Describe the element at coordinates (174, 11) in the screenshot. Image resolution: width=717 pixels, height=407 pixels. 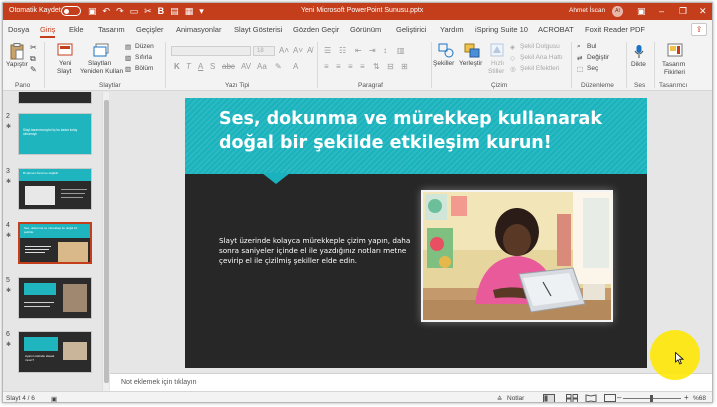
I see `new-file-icon: ▤` at that location.